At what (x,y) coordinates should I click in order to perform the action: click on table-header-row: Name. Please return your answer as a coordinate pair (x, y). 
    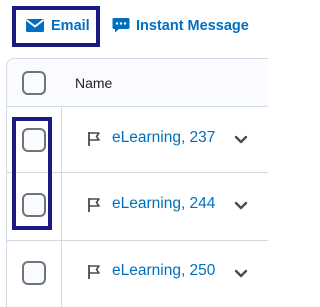
    Looking at the image, I should click on (137, 83).